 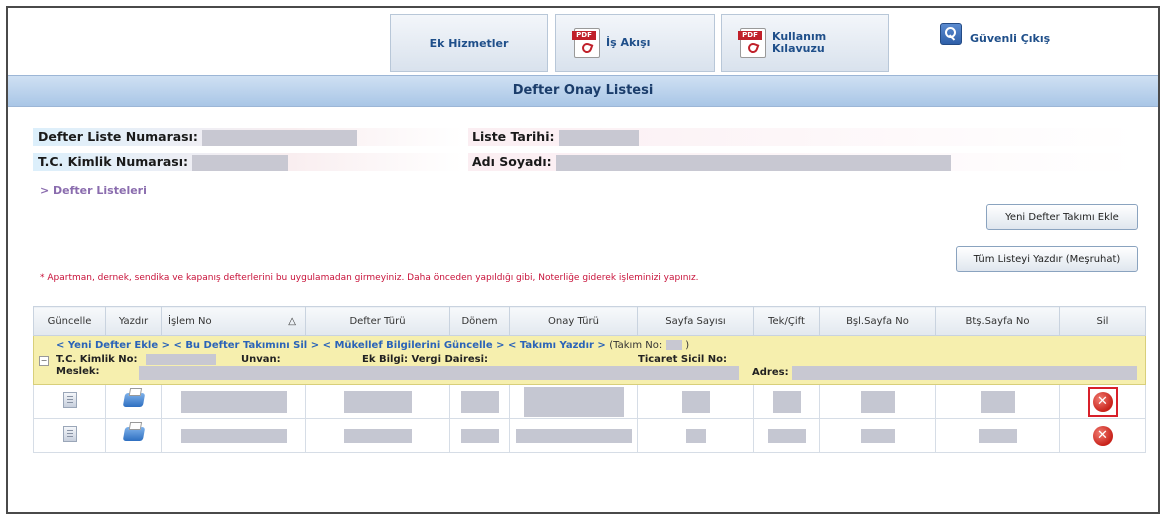 I want to click on guvenli-cikis-link: Güvenli Çıkış, so click(x=995, y=33).